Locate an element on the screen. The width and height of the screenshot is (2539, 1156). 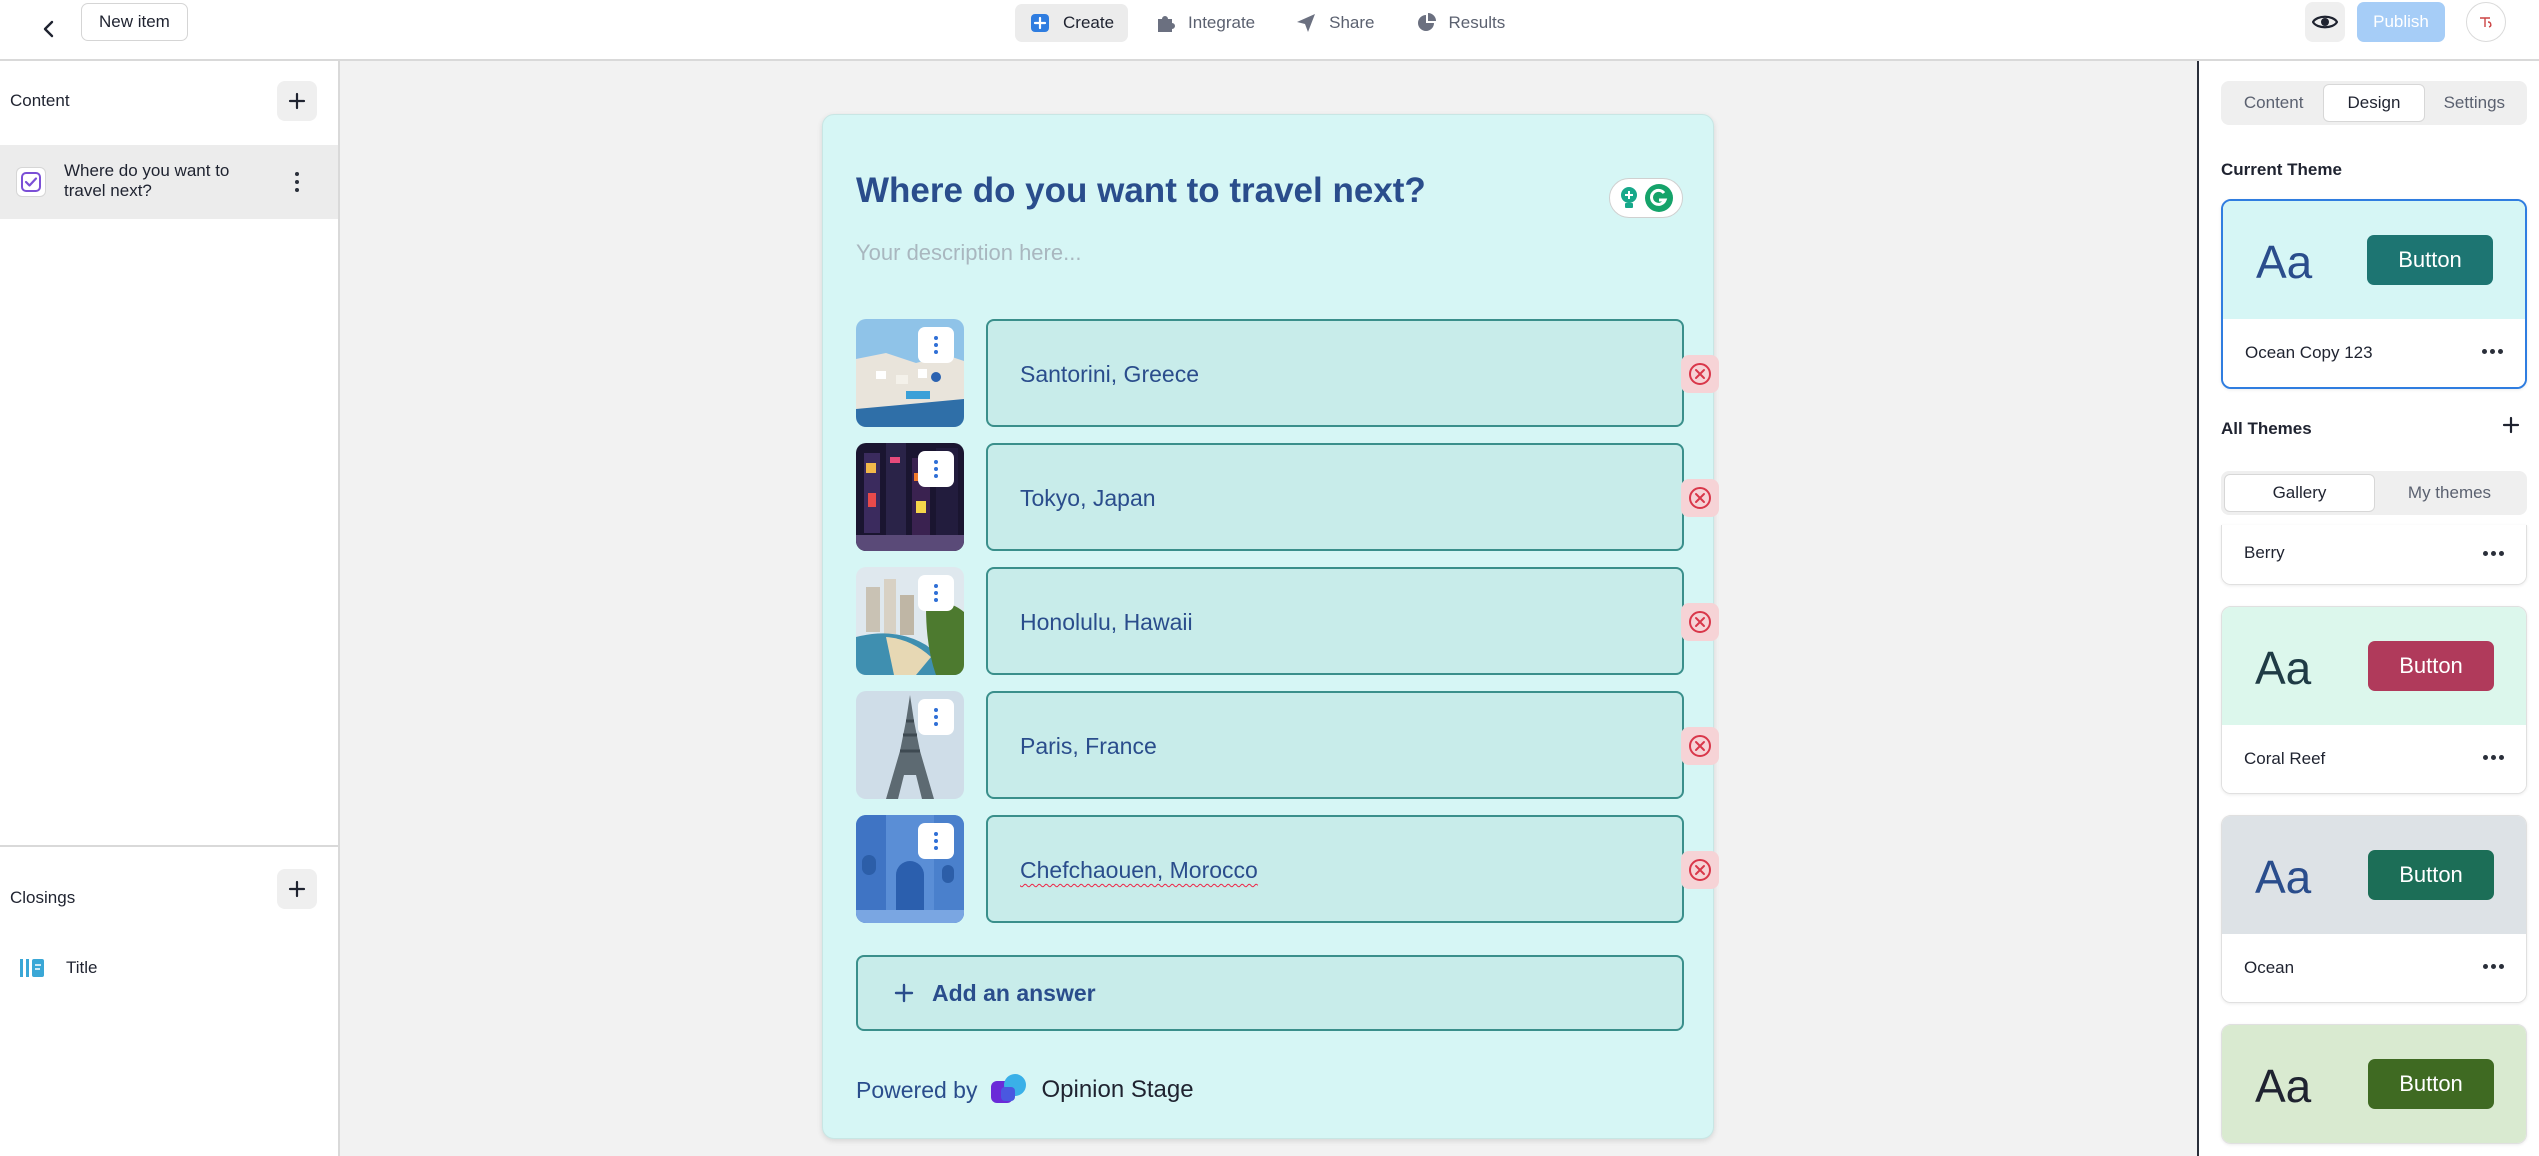
brand-name: Opinion Stage is located at coordinates (1117, 1090).